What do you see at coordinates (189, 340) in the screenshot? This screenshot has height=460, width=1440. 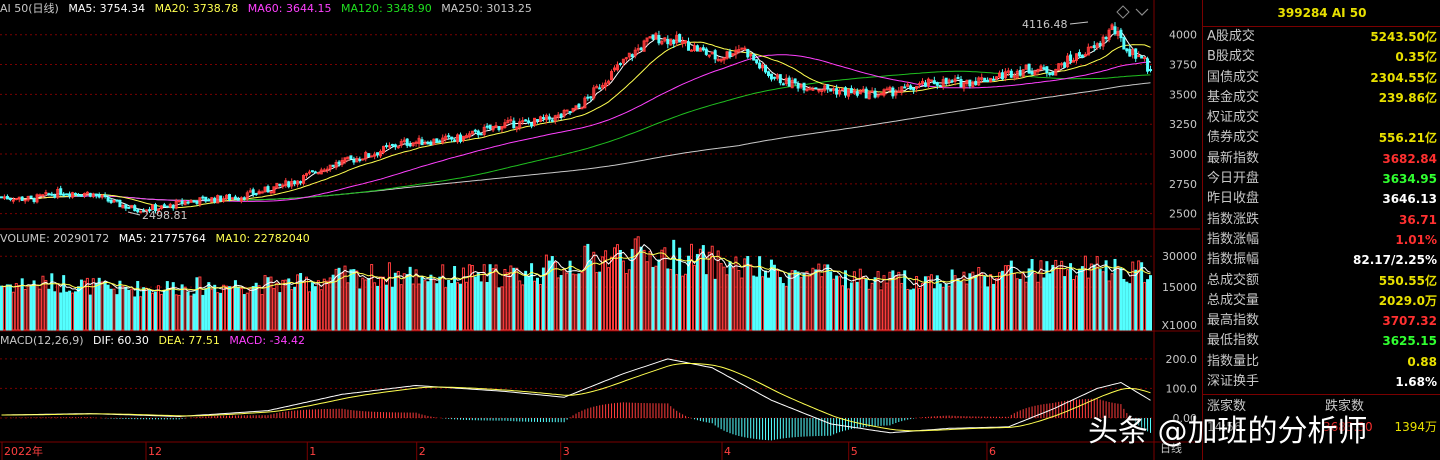 I see `dea-value: DEA: 77.51` at bounding box center [189, 340].